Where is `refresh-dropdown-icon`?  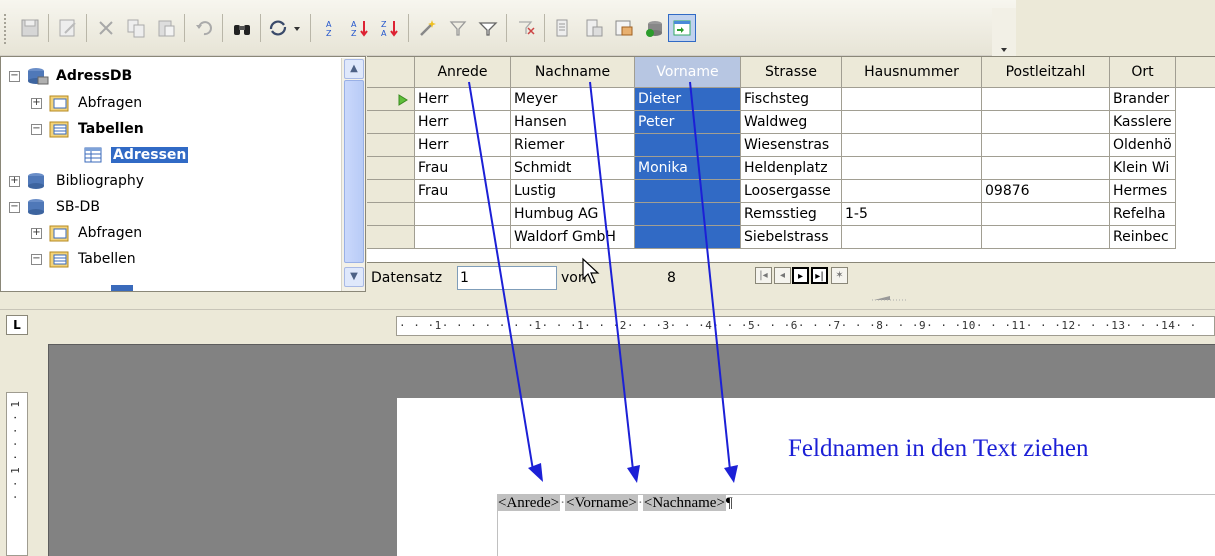 refresh-dropdown-icon is located at coordinates (297, 28).